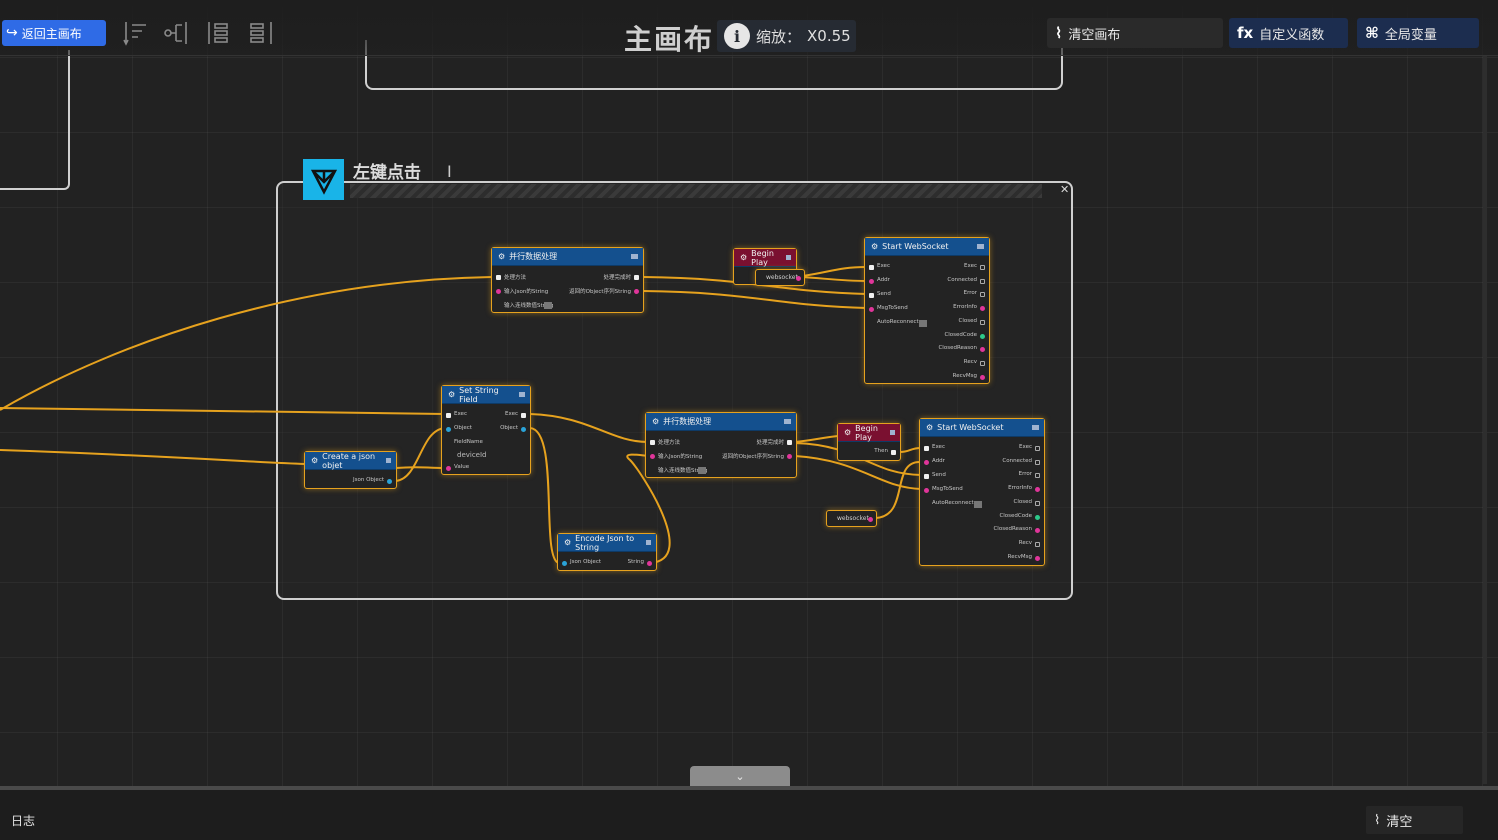 This screenshot has width=1498, height=840. I want to click on back-label: 返回主画布, so click(51, 33).